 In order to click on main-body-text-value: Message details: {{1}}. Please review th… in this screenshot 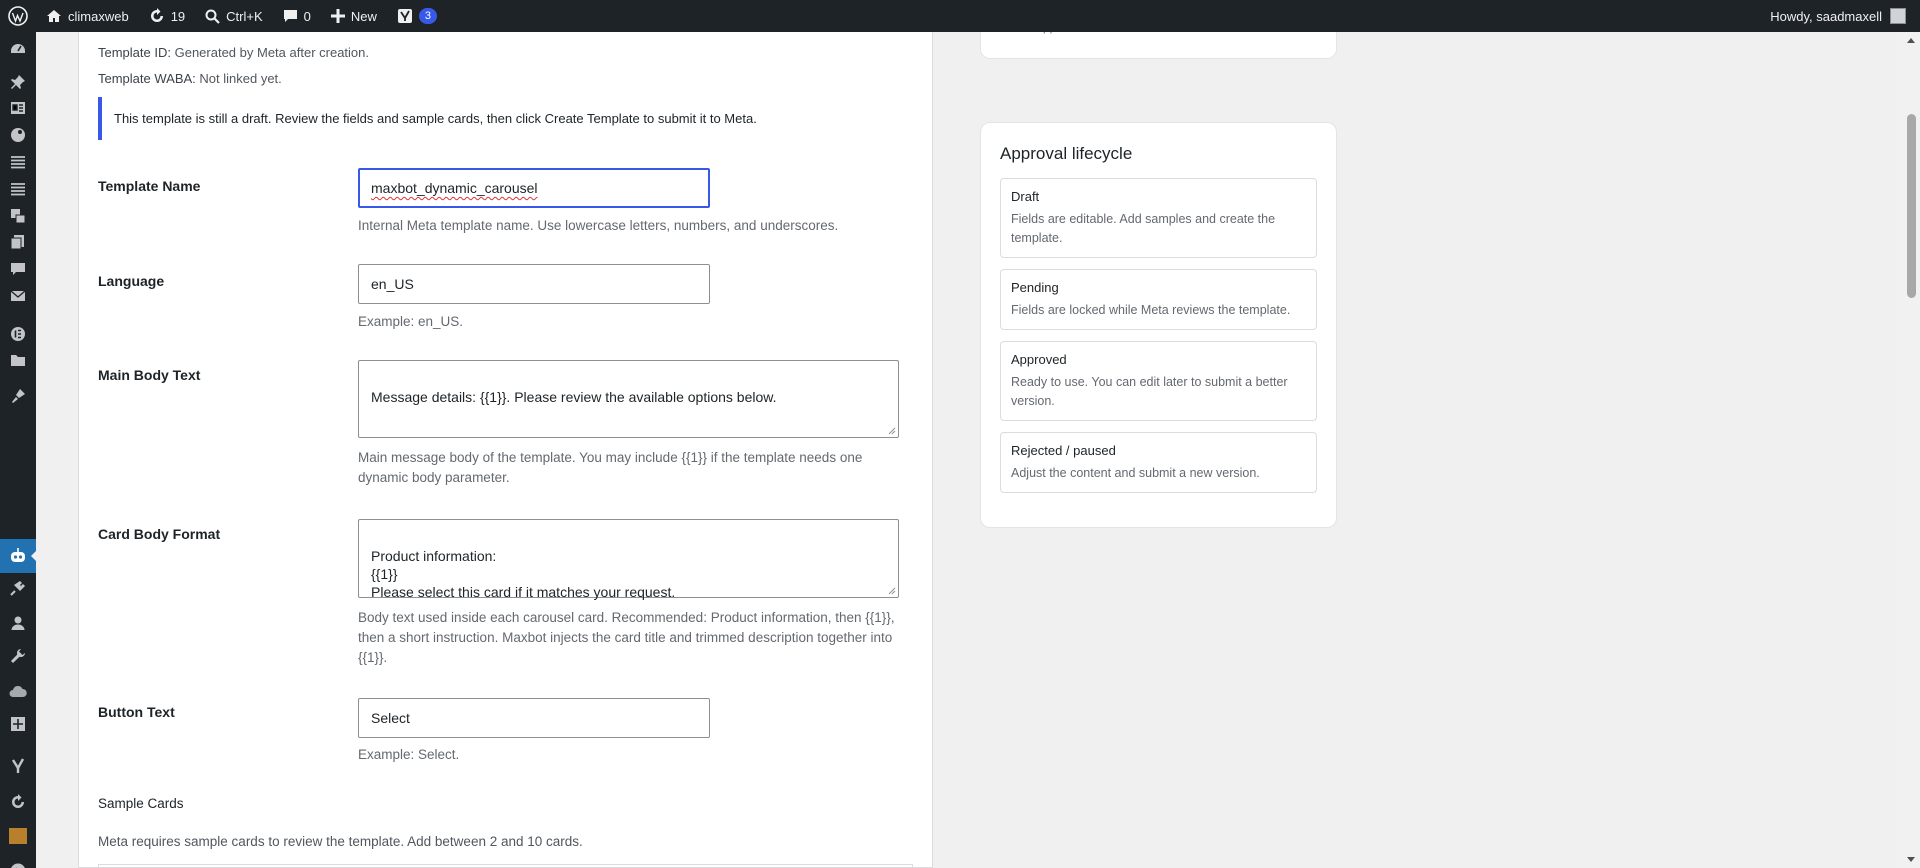, I will do `click(574, 397)`.